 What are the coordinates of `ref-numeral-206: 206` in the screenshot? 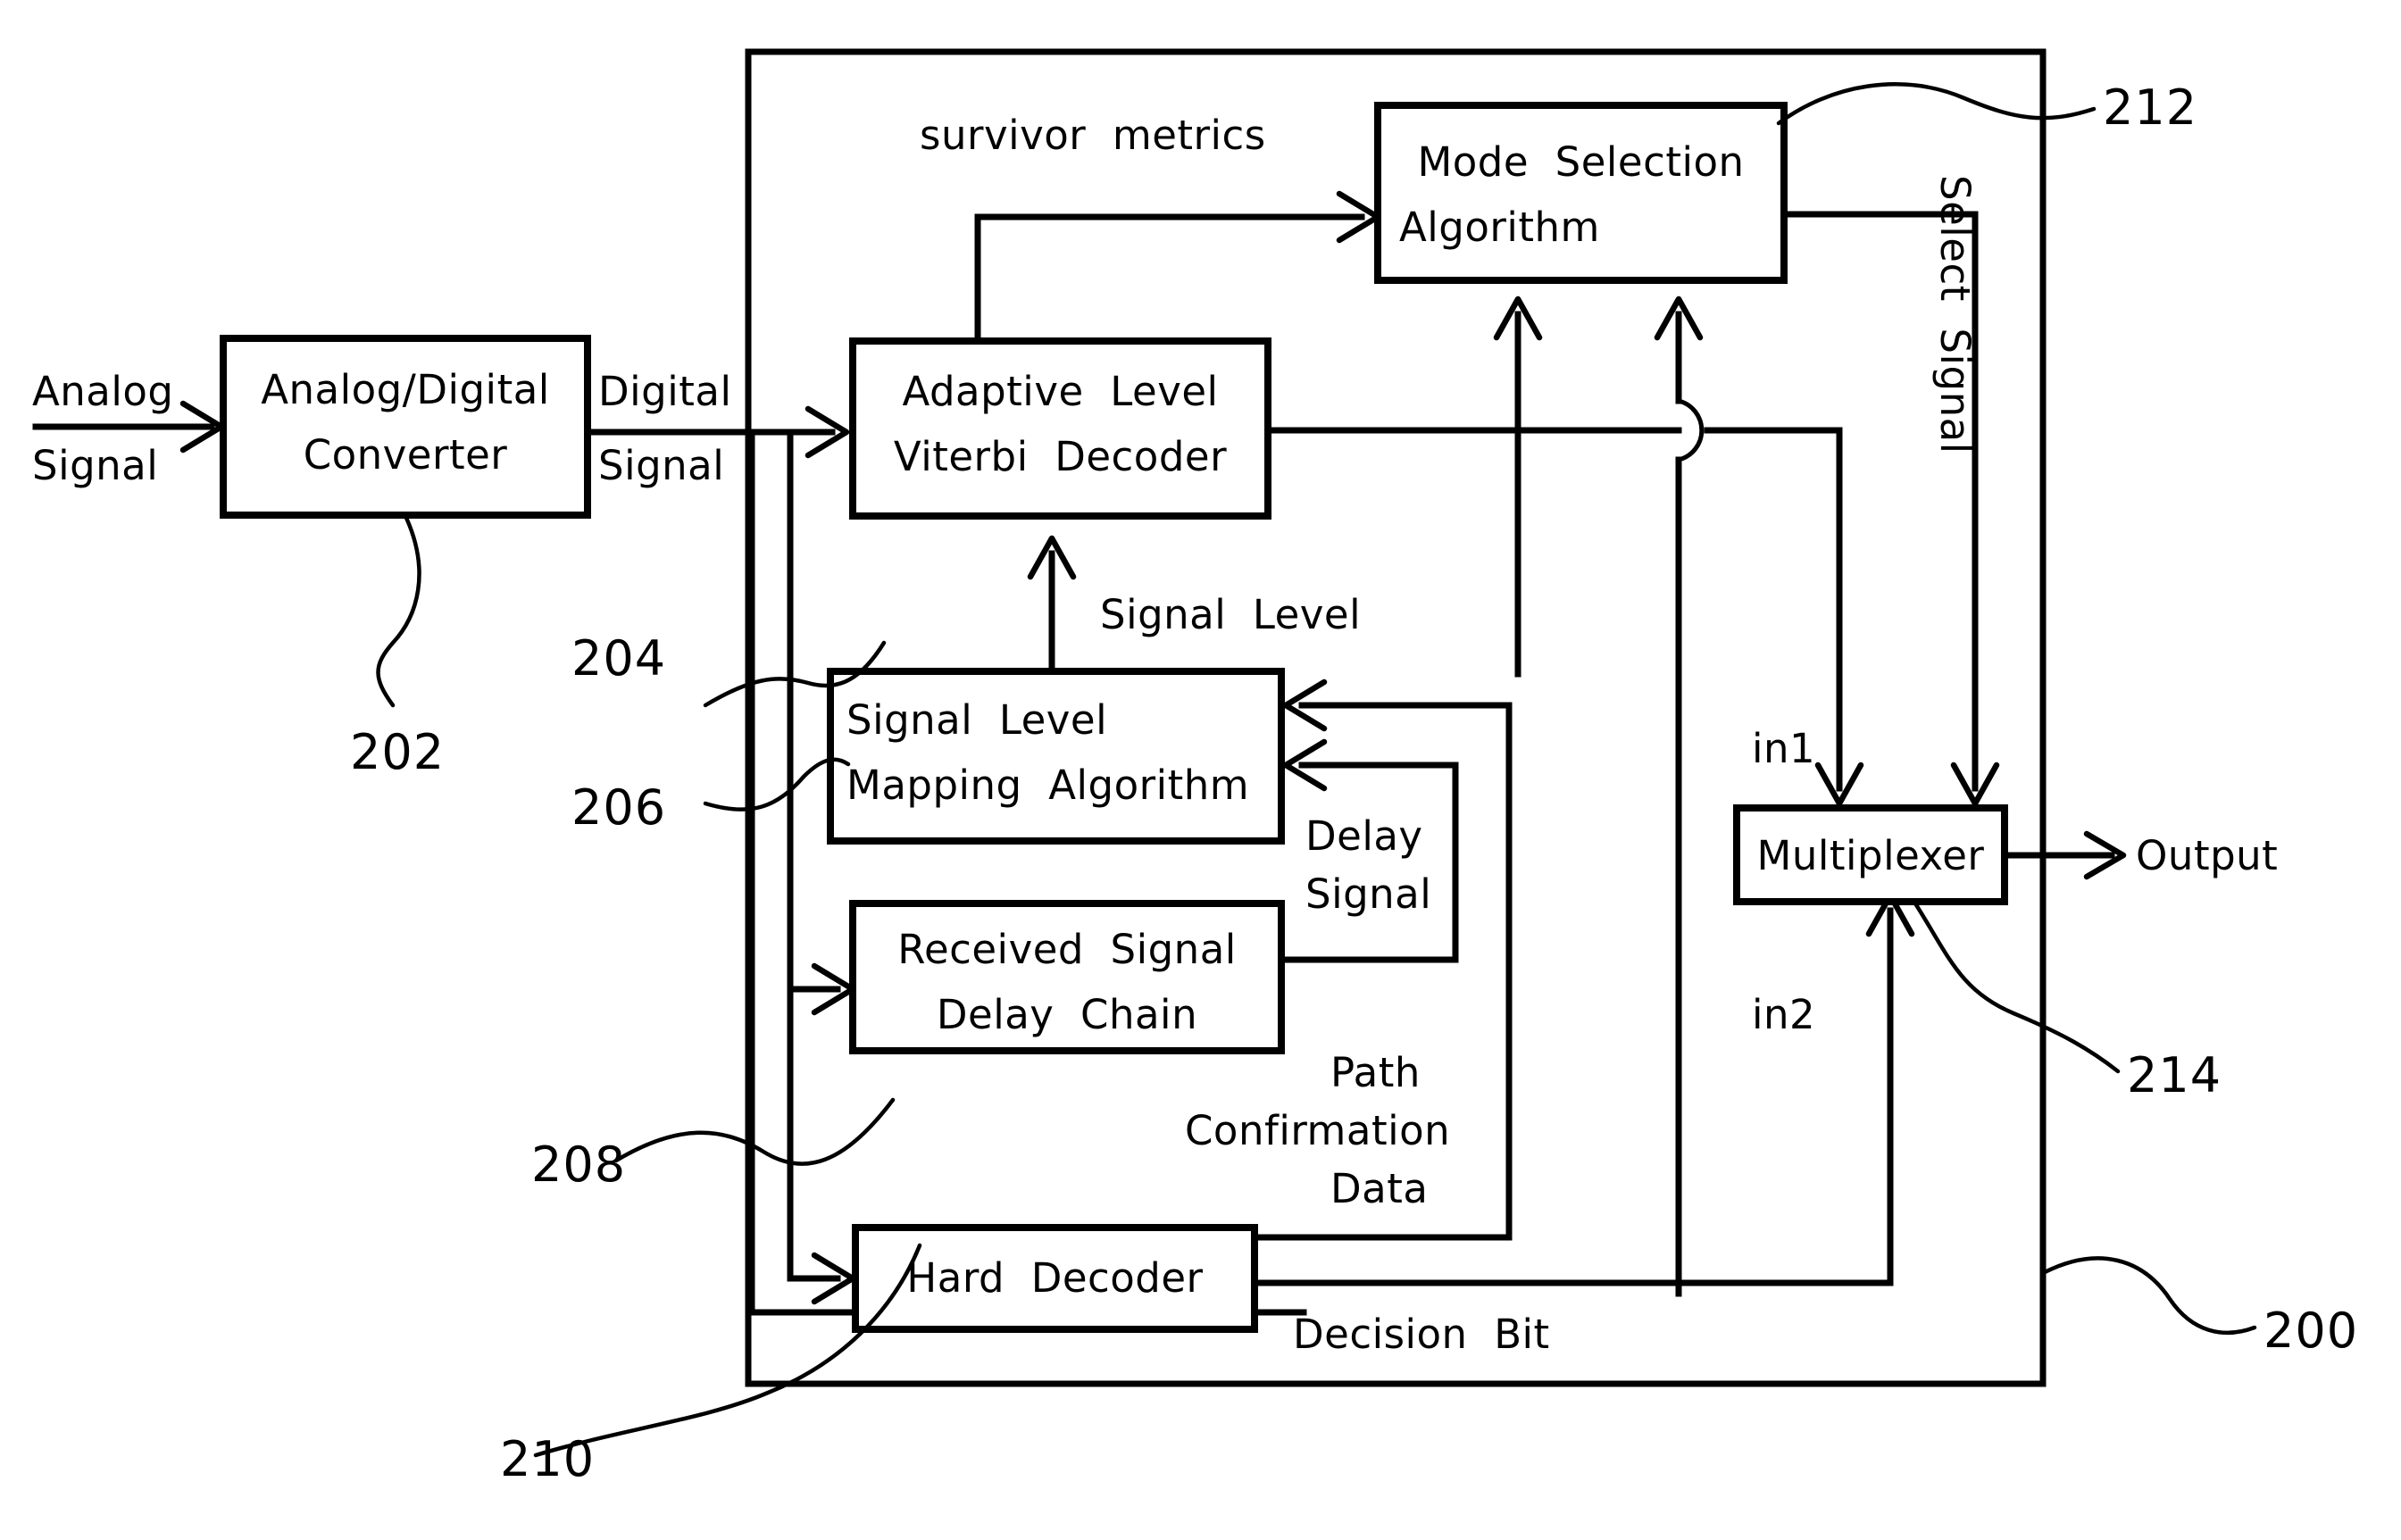 It's located at (619, 807).